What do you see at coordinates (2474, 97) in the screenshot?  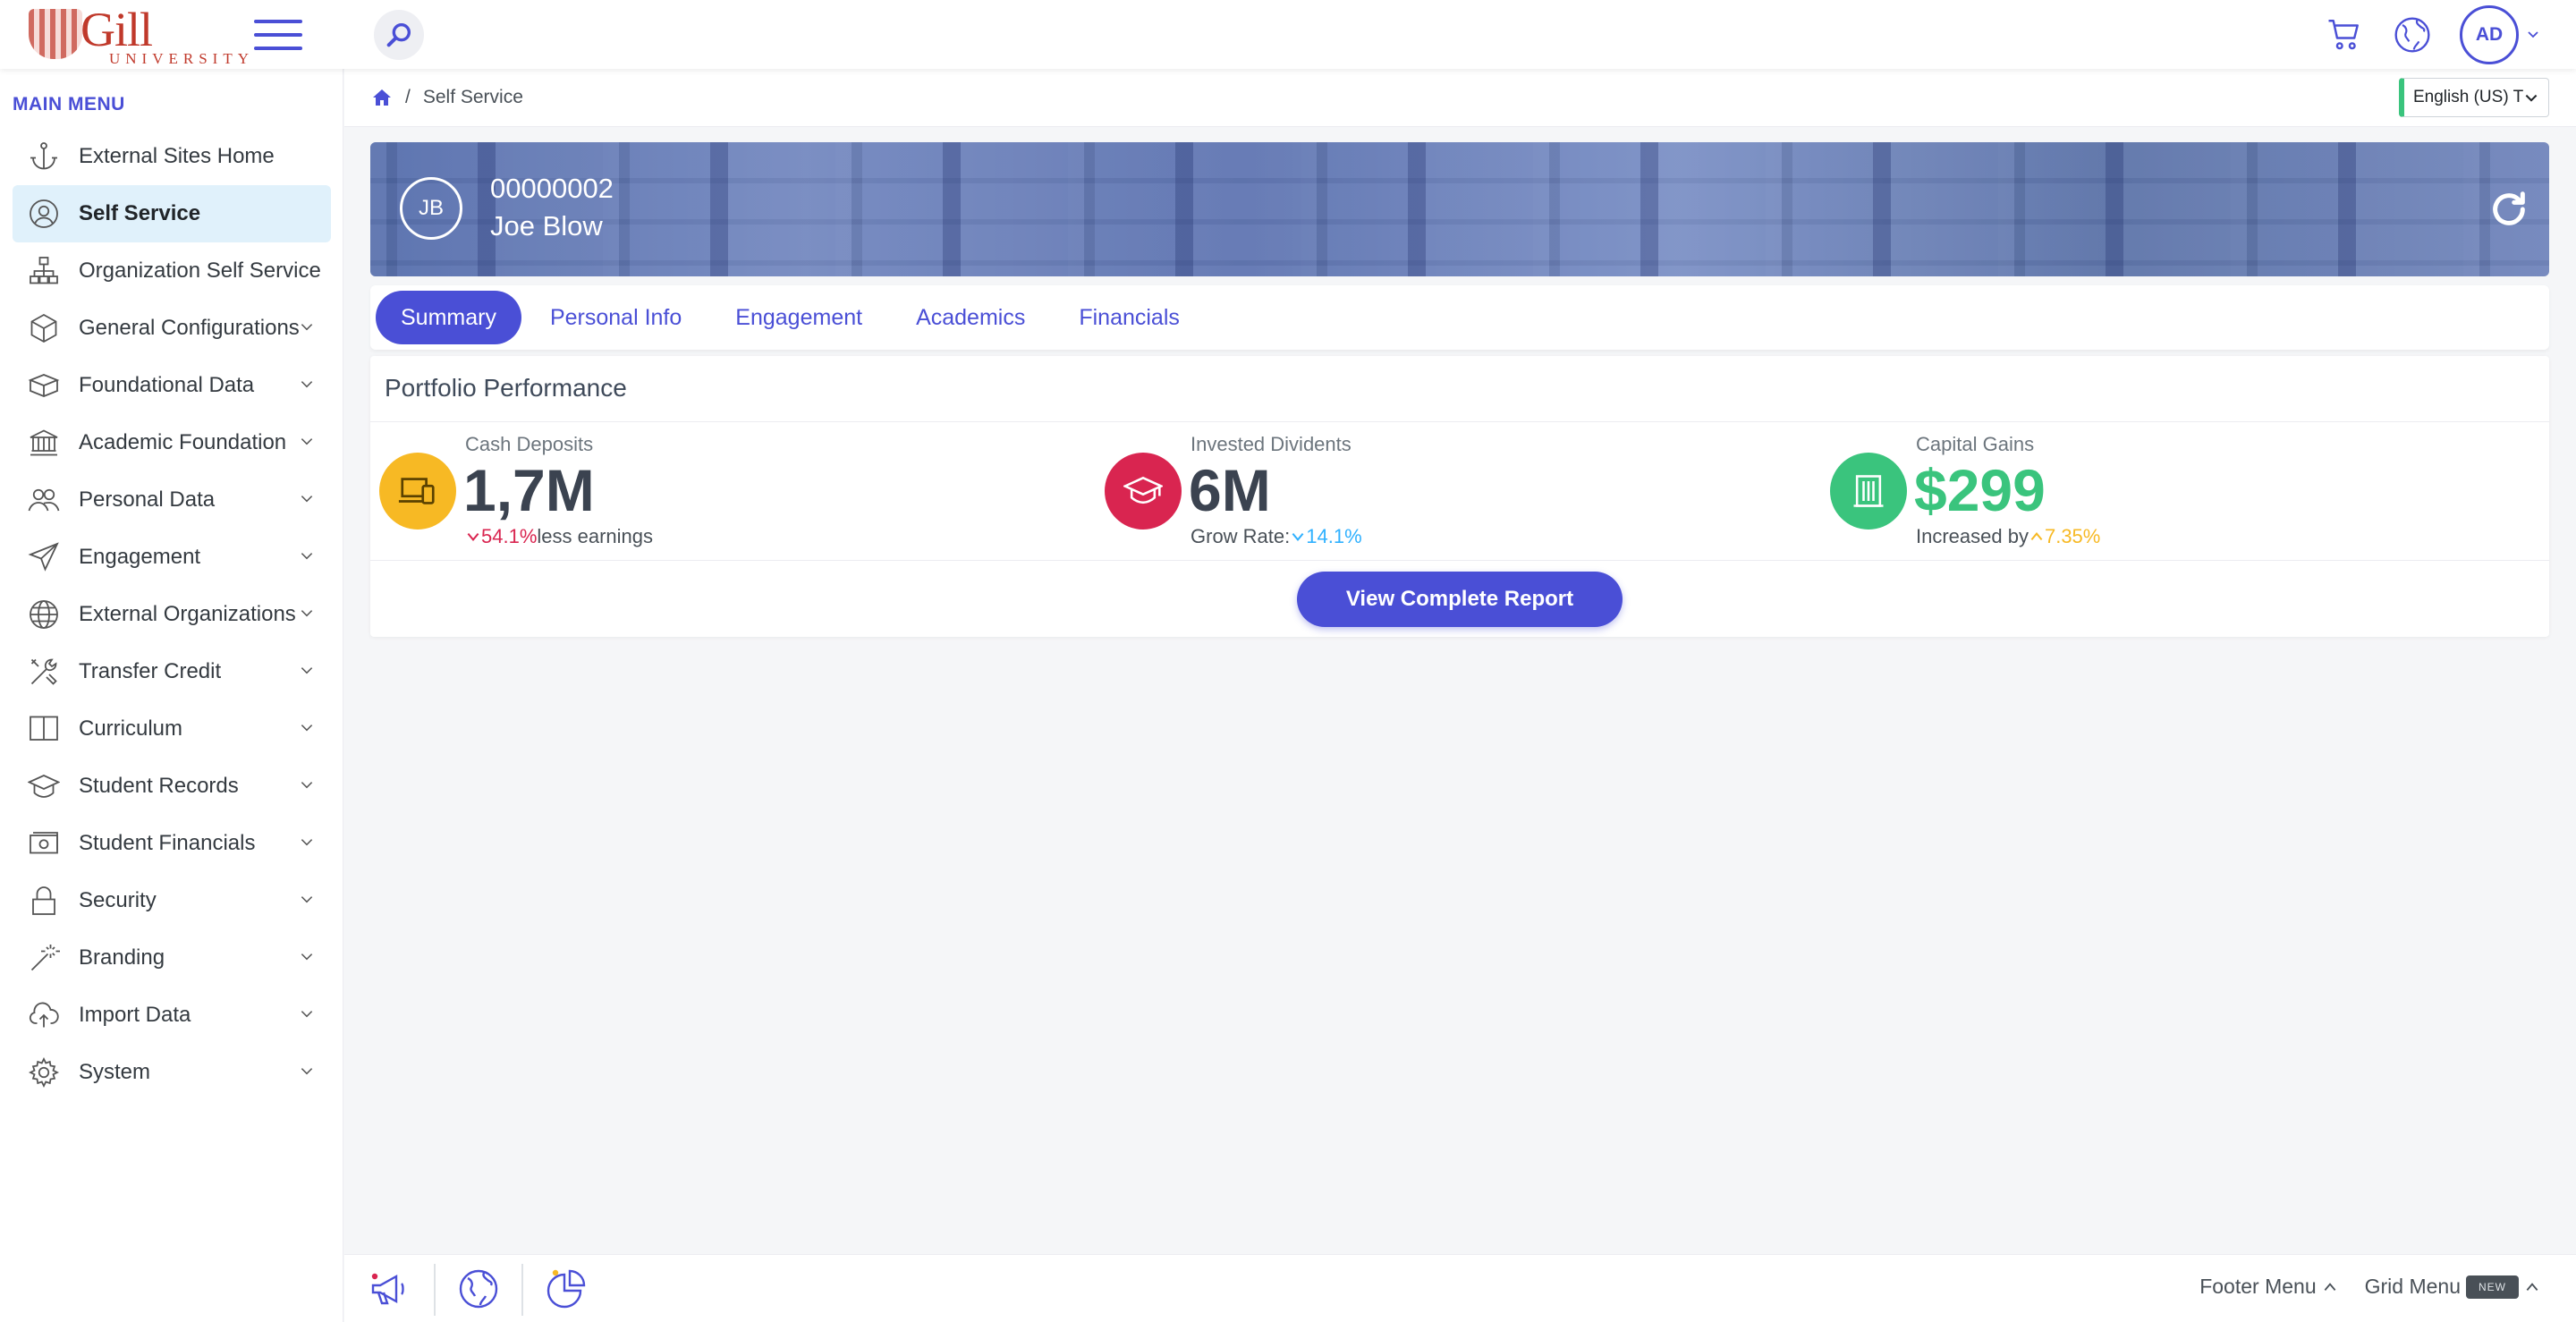 I see `language-select: English (US) T` at bounding box center [2474, 97].